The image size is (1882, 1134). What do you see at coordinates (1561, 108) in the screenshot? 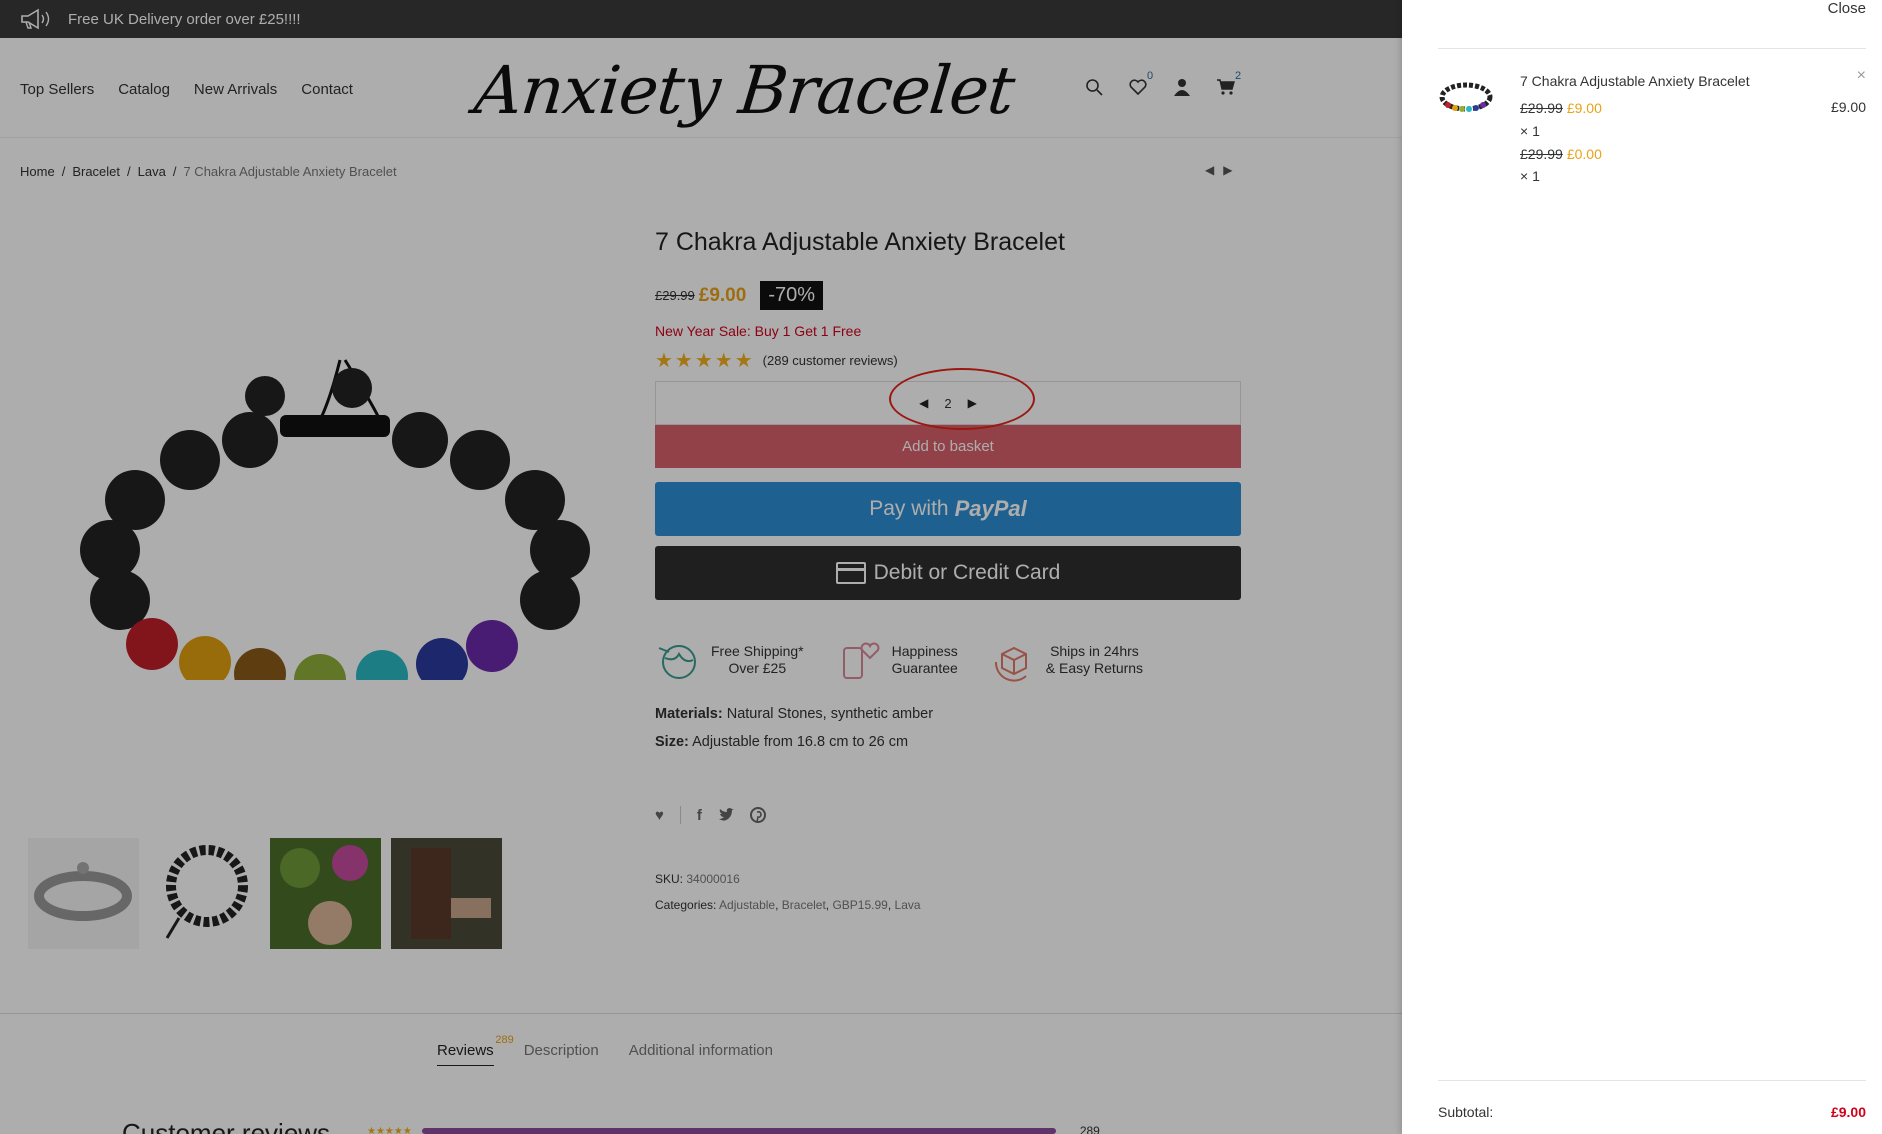
I see `cart-line-price: £29.99 £9.00` at bounding box center [1561, 108].